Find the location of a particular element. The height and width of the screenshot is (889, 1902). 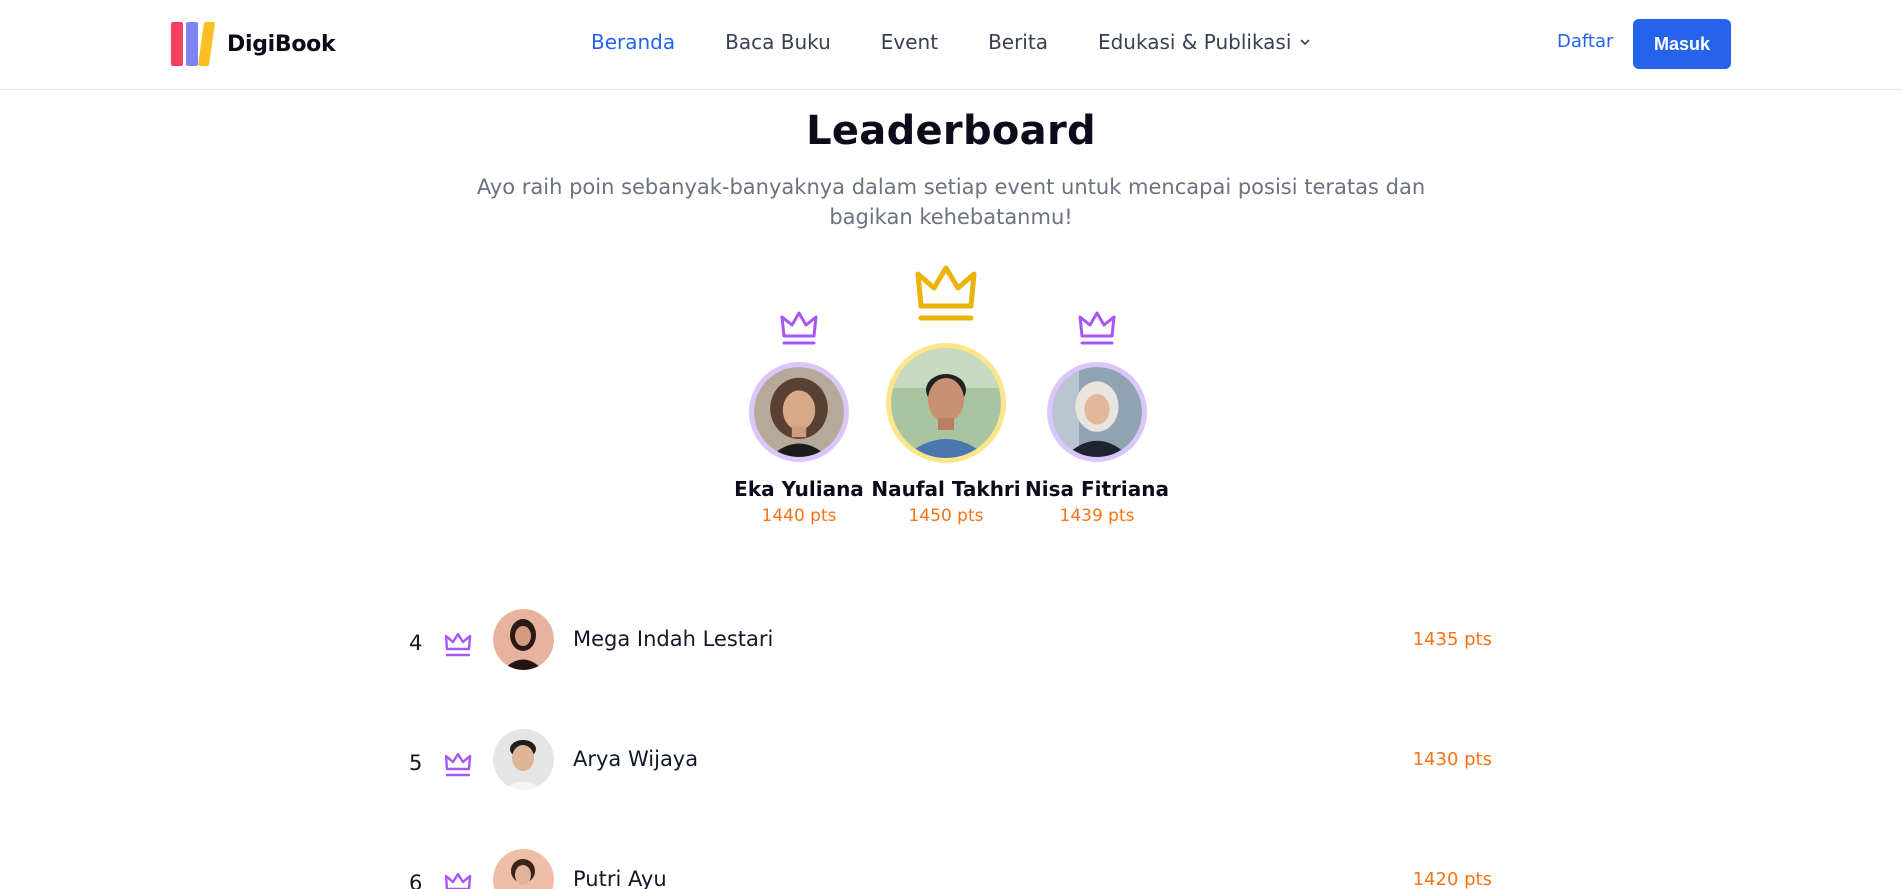

books-logo-icon is located at coordinates (194, 44).